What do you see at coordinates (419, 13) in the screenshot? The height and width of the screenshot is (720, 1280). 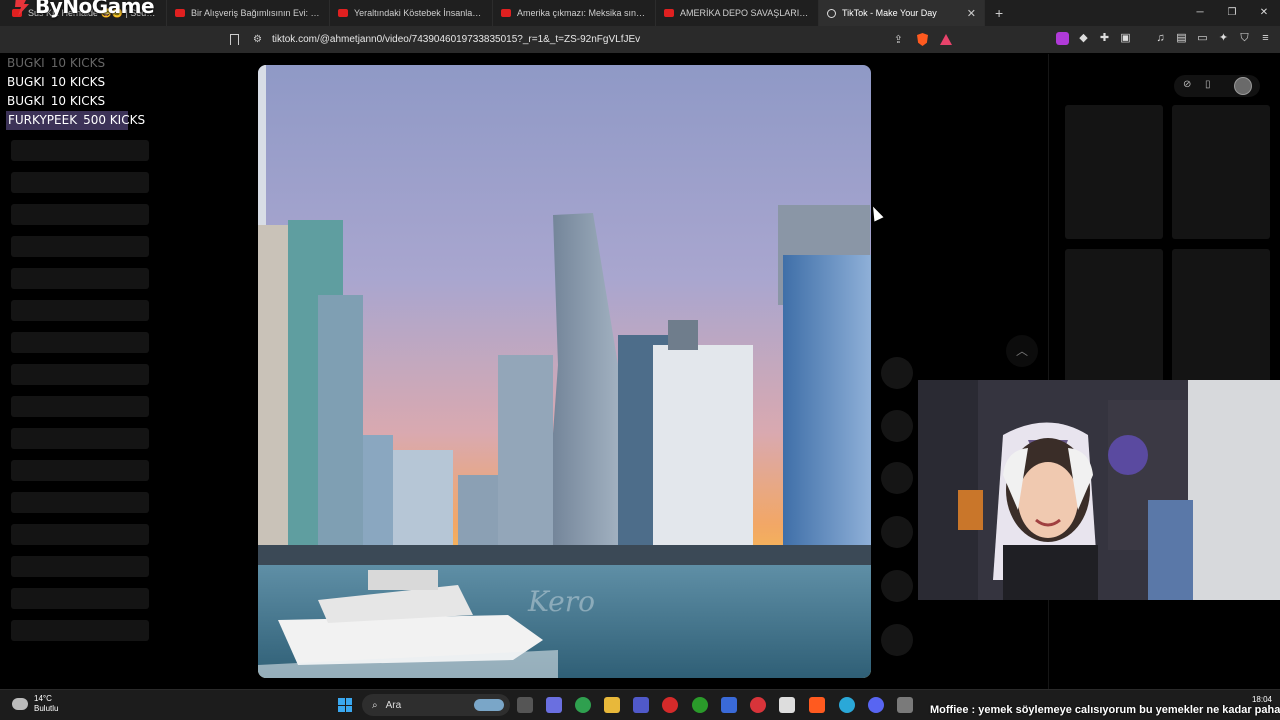 I see `tab-label: Yeraltındaki Köstebek İnsanlara Yolcu` at bounding box center [419, 13].